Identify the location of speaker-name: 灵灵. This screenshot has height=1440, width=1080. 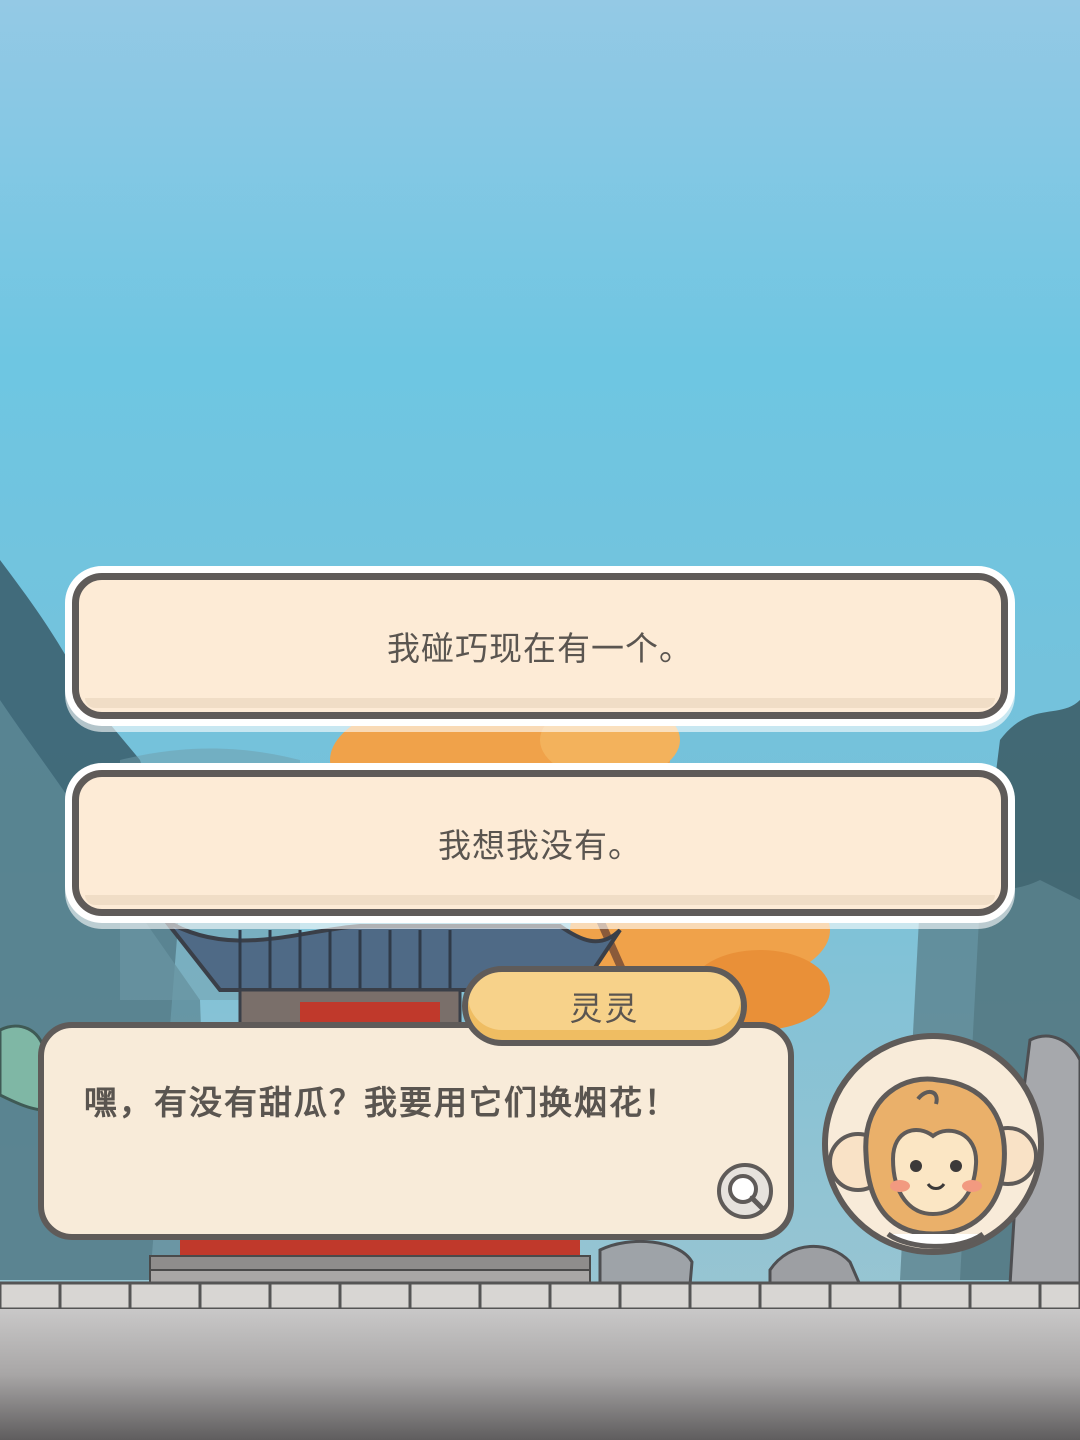
(604, 1008).